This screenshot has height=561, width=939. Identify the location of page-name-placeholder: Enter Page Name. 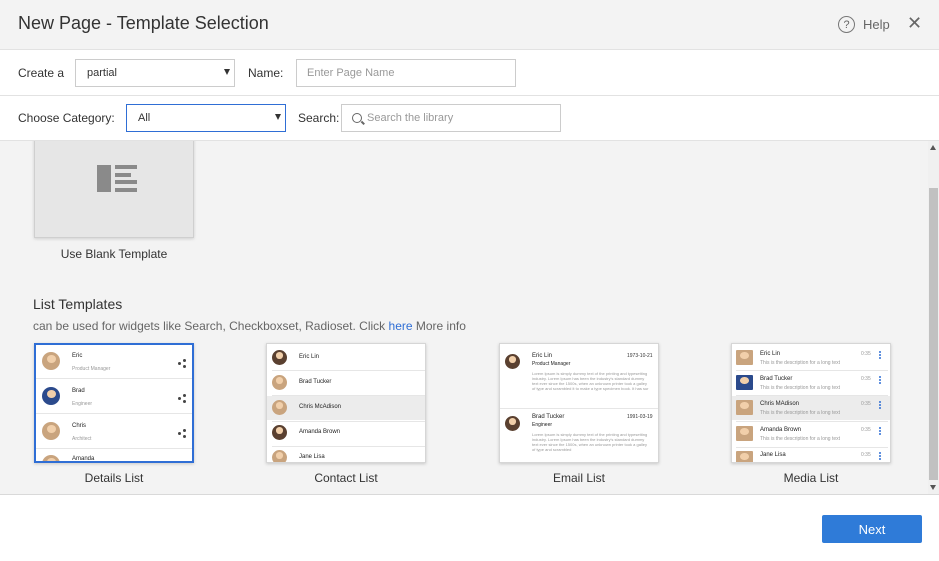
(351, 73).